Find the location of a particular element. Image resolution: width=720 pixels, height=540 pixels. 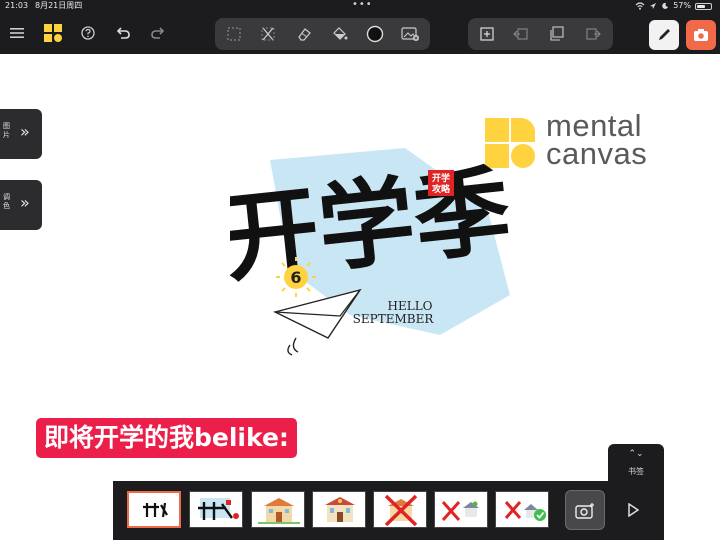

brand-wordmark: mental canvas is located at coordinates (597, 140).